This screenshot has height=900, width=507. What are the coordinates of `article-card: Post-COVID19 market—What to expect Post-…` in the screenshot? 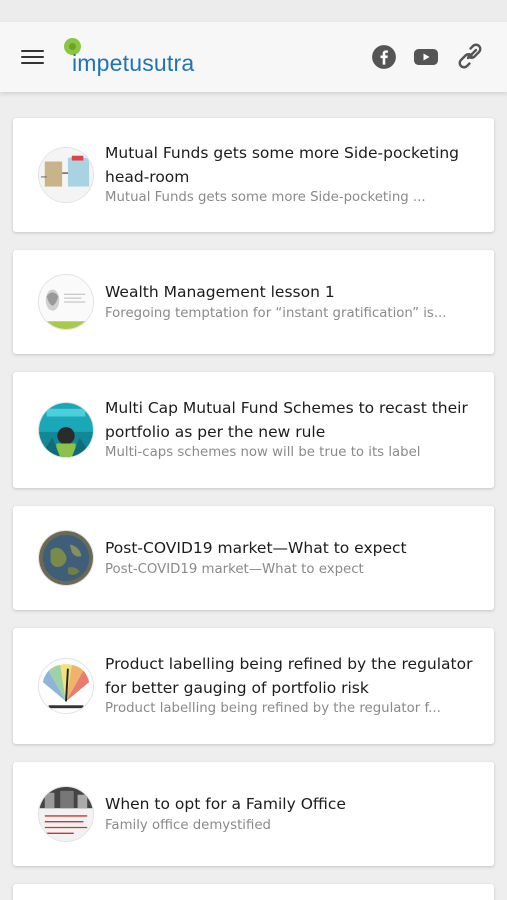 It's located at (253, 558).